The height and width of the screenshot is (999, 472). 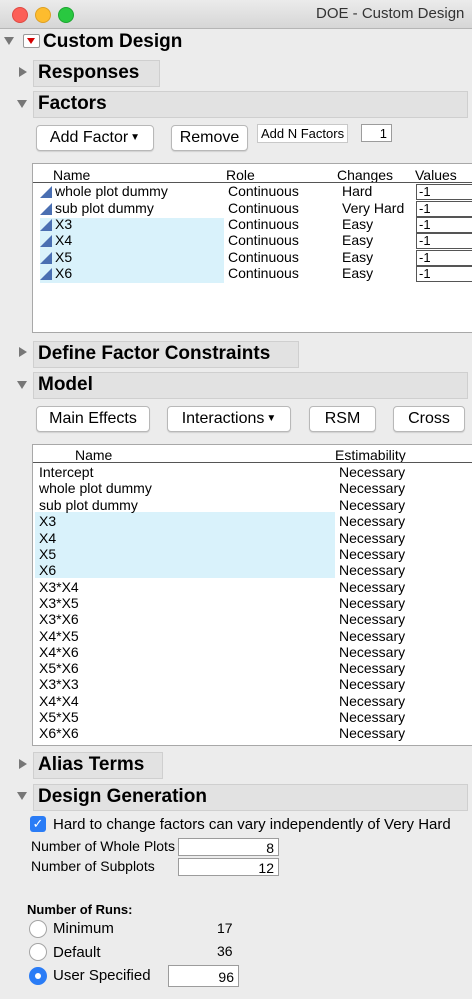 What do you see at coordinates (59, 684) in the screenshot?
I see `term-name: X3*X3` at bounding box center [59, 684].